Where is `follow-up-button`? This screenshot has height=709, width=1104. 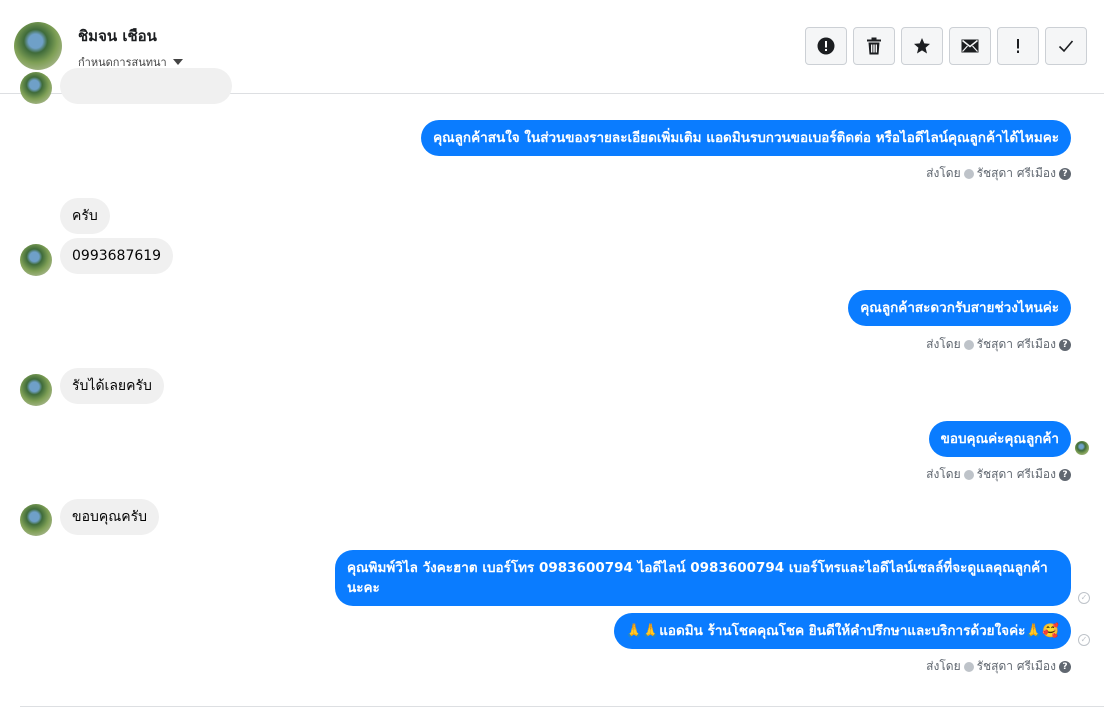
follow-up-button is located at coordinates (1018, 46).